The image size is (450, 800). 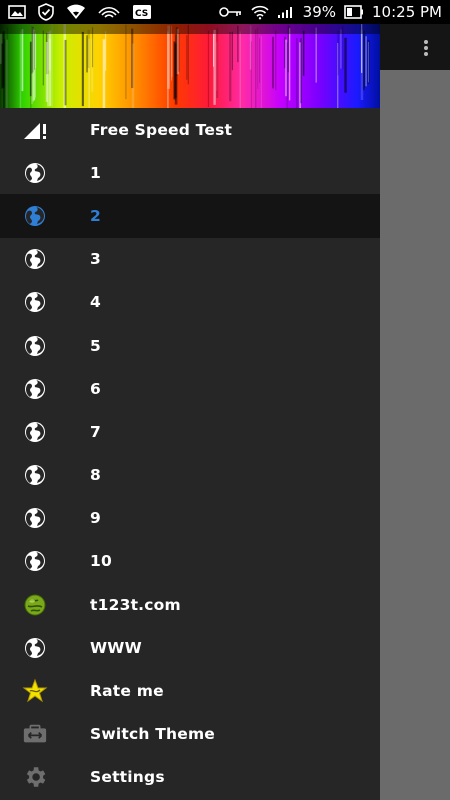 What do you see at coordinates (190, 172) in the screenshot?
I see `drawer-item-1: 1` at bounding box center [190, 172].